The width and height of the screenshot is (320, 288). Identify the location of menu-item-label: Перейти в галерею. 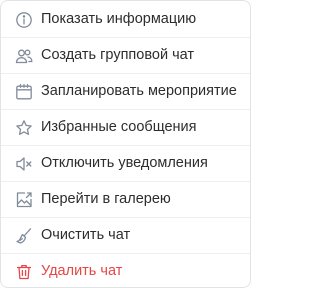
(106, 199).